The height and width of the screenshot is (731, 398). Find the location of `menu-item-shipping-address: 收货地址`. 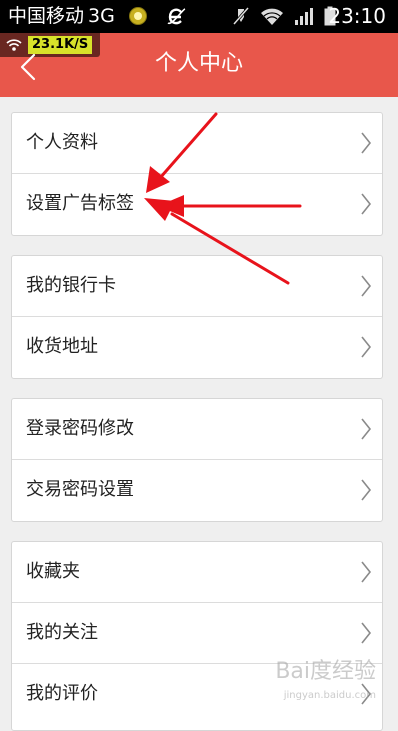

menu-item-shipping-address: 收货地址 is located at coordinates (197, 346).